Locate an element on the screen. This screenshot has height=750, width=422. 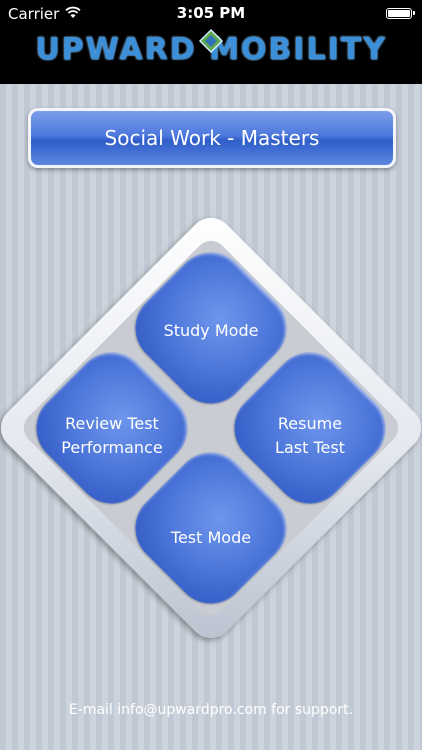
support-email-text: E-mail info@upwardpro.com for support. is located at coordinates (211, 710).